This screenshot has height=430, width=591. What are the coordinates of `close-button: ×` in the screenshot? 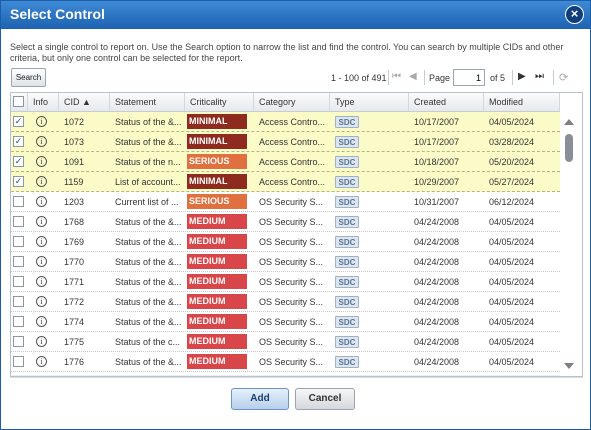 It's located at (574, 14).